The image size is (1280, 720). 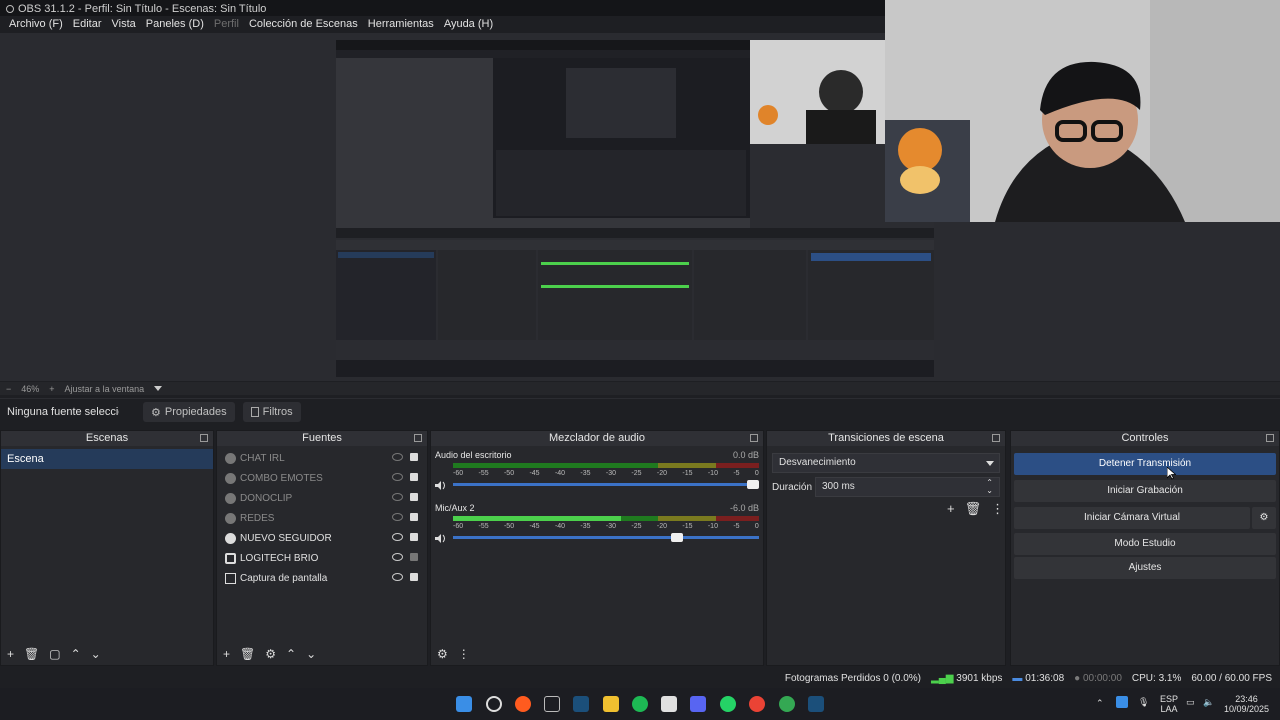 What do you see at coordinates (442, 654) in the screenshot?
I see `mixer-settings-icon: ⚙` at bounding box center [442, 654].